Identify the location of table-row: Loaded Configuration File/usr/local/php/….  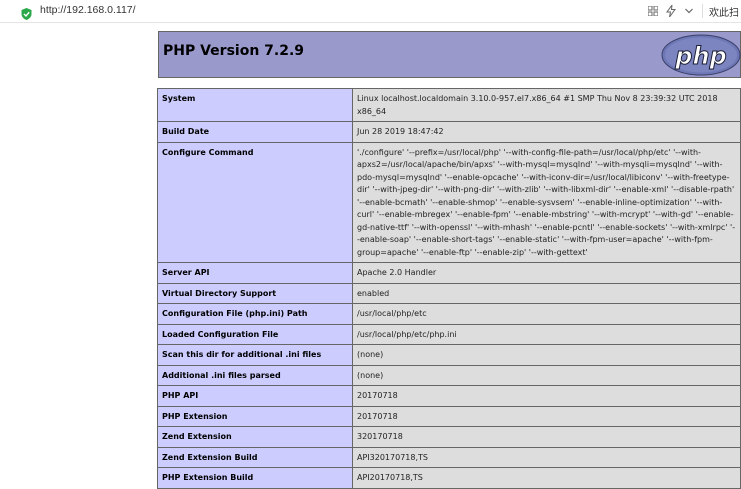
(449, 334).